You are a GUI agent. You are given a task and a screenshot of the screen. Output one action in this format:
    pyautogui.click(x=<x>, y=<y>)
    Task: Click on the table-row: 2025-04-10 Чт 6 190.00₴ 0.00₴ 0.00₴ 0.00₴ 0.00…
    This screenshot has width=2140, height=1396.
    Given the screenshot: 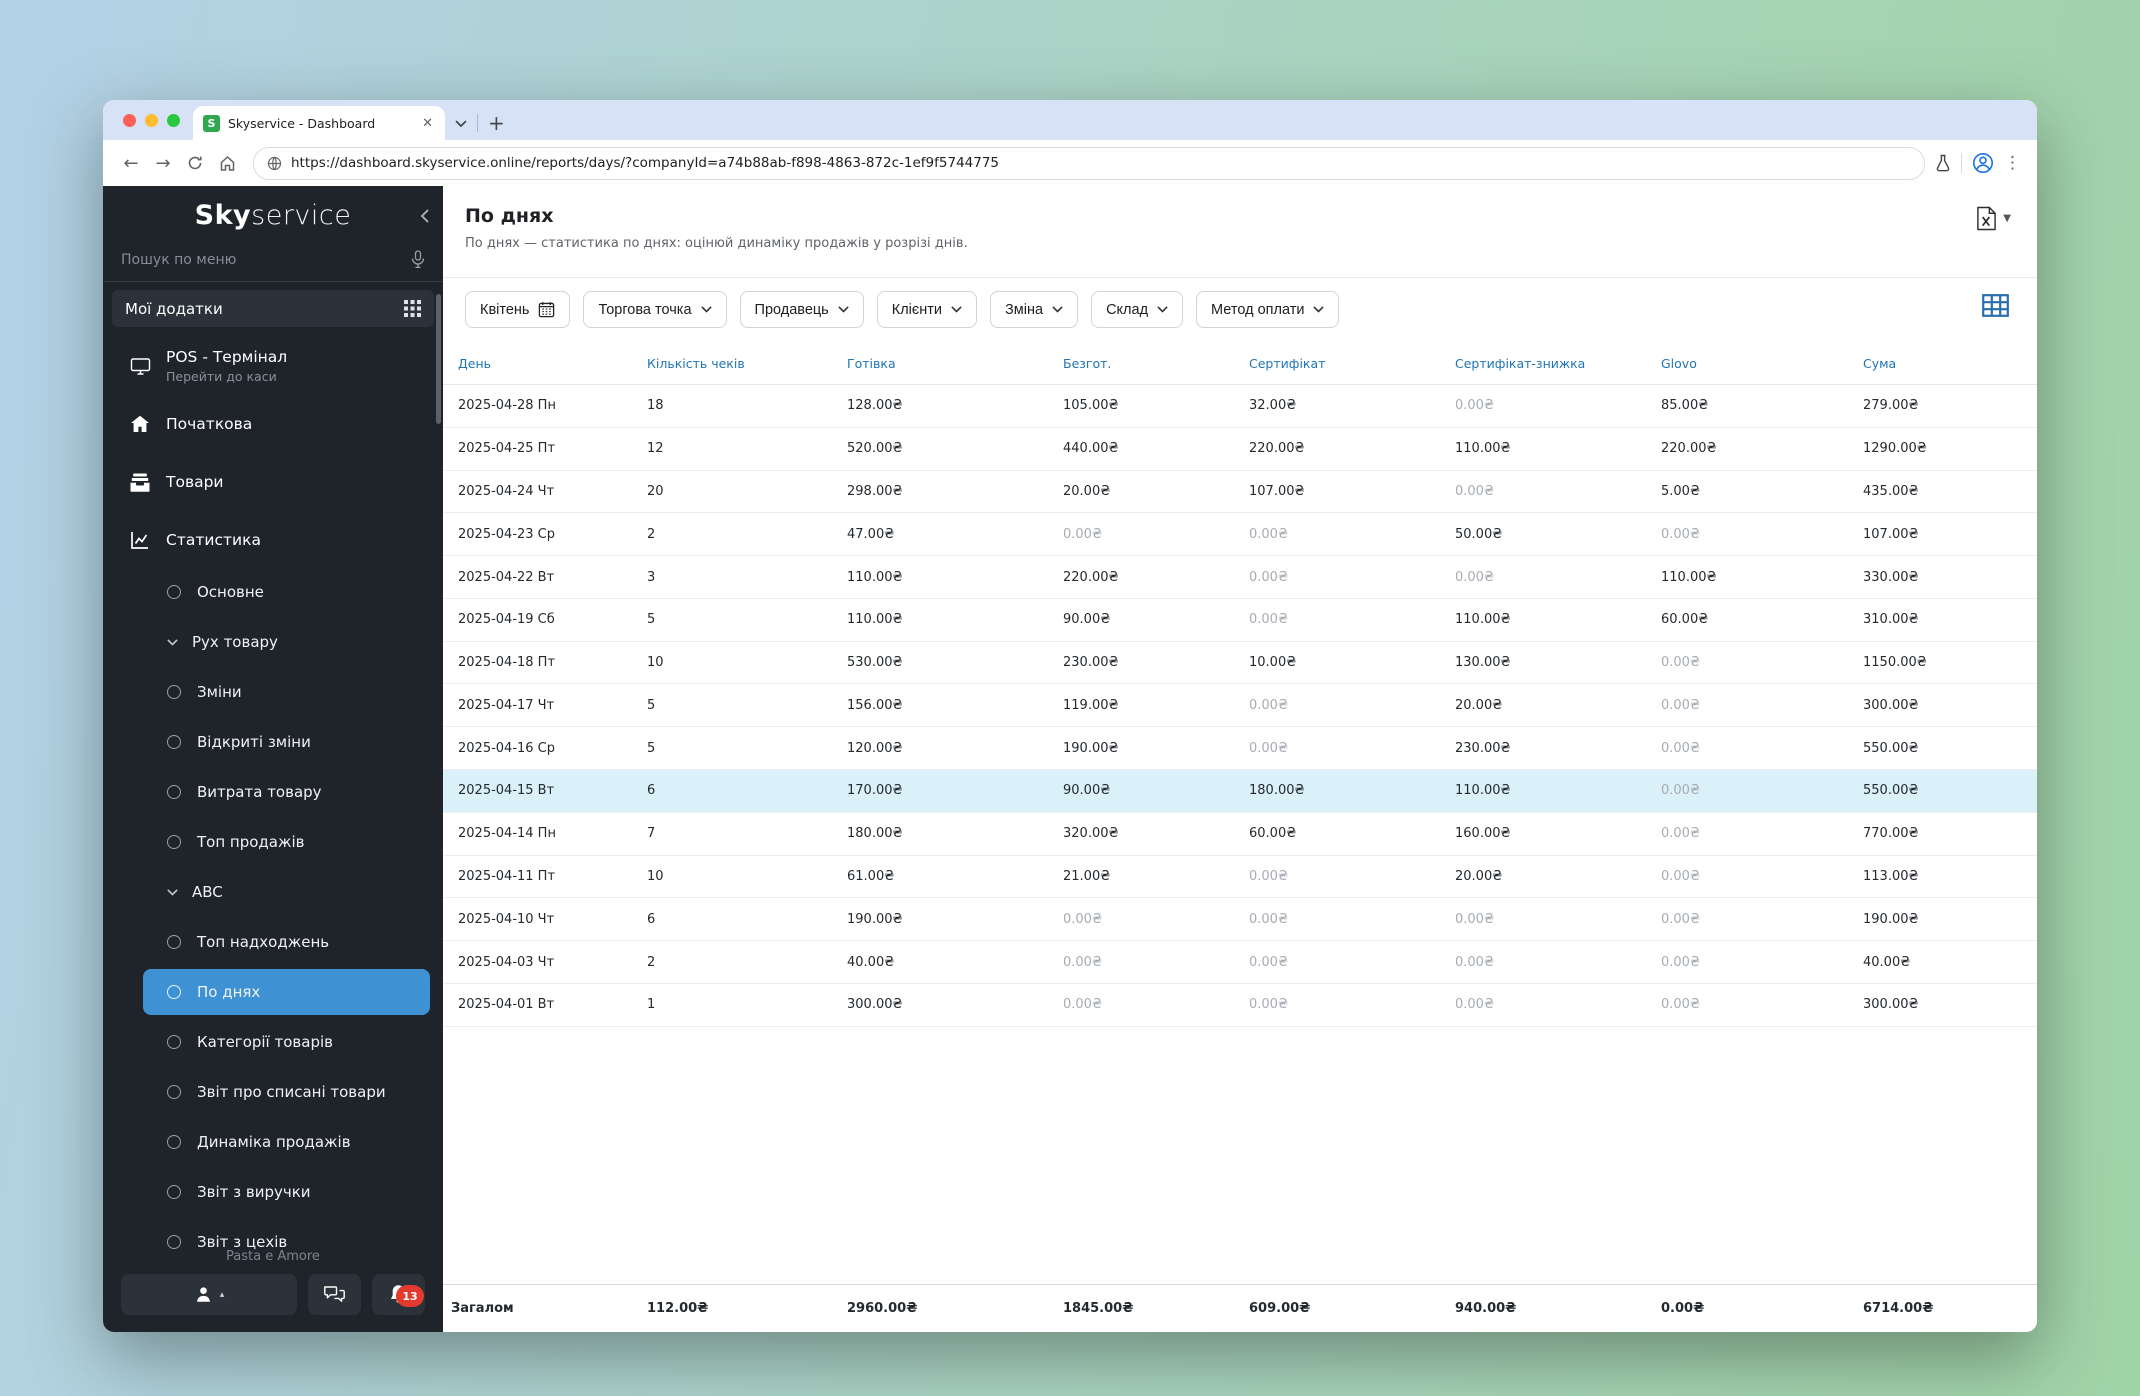 What is the action you would take?
    pyautogui.click(x=1240, y=919)
    